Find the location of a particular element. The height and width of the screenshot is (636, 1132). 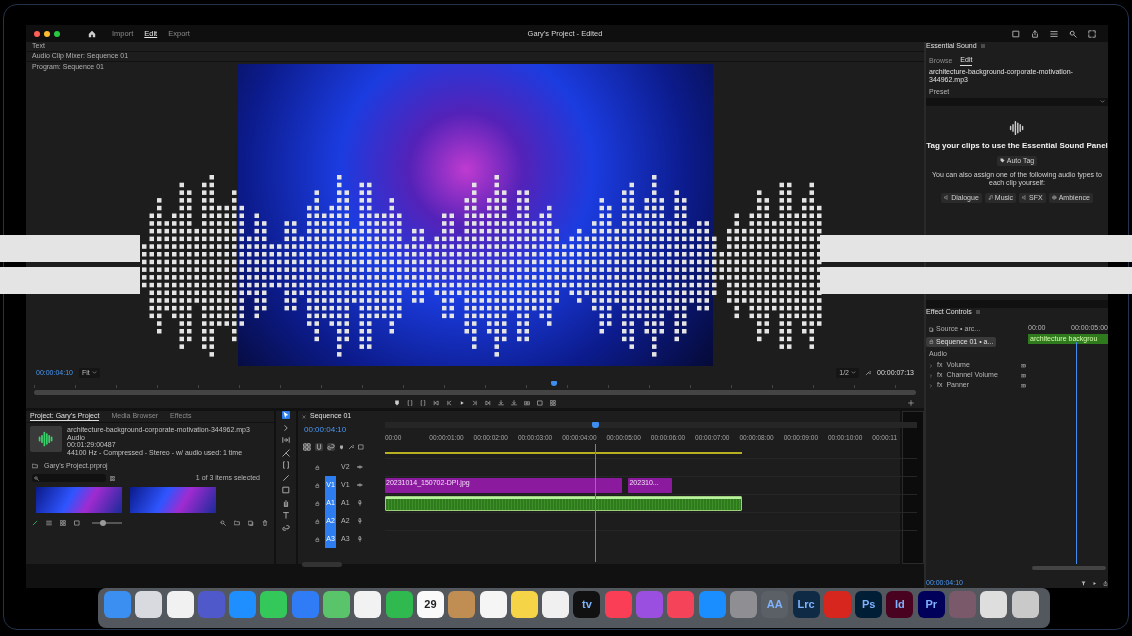

close-icon is located at coordinates (304, 416).